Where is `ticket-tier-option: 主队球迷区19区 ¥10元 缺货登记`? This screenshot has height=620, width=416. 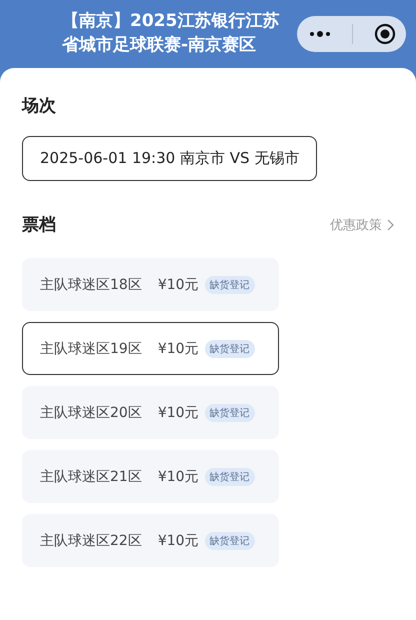 ticket-tier-option: 主队球迷区19区 ¥10元 缺货登记 is located at coordinates (150, 348).